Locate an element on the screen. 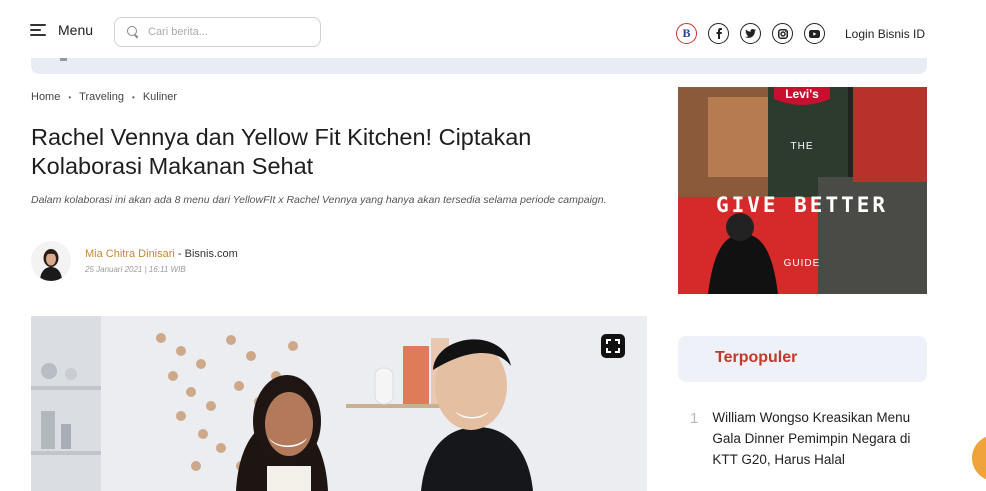 The height and width of the screenshot is (491, 986). top-navigation-bar: Menu B Login Bisnis ID is located at coordinates (493, 29).